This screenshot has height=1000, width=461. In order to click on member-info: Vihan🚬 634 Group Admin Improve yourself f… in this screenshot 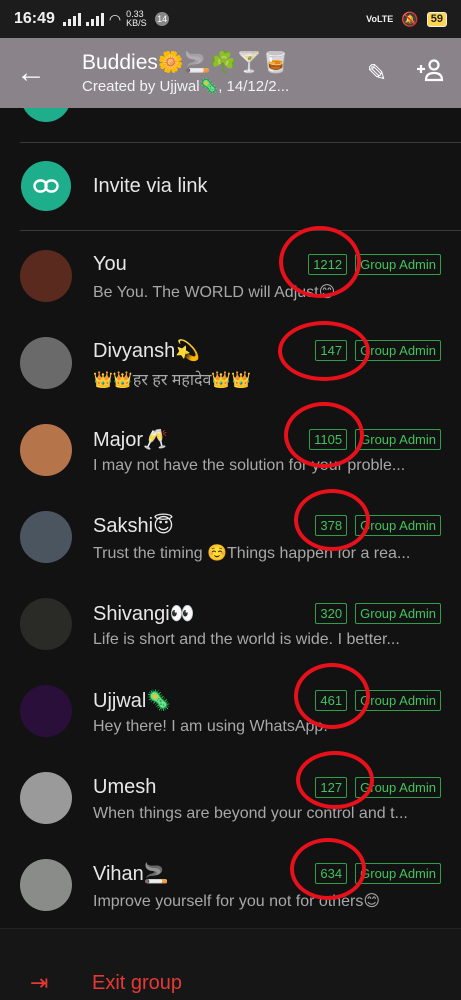, I will do `click(277, 885)`.